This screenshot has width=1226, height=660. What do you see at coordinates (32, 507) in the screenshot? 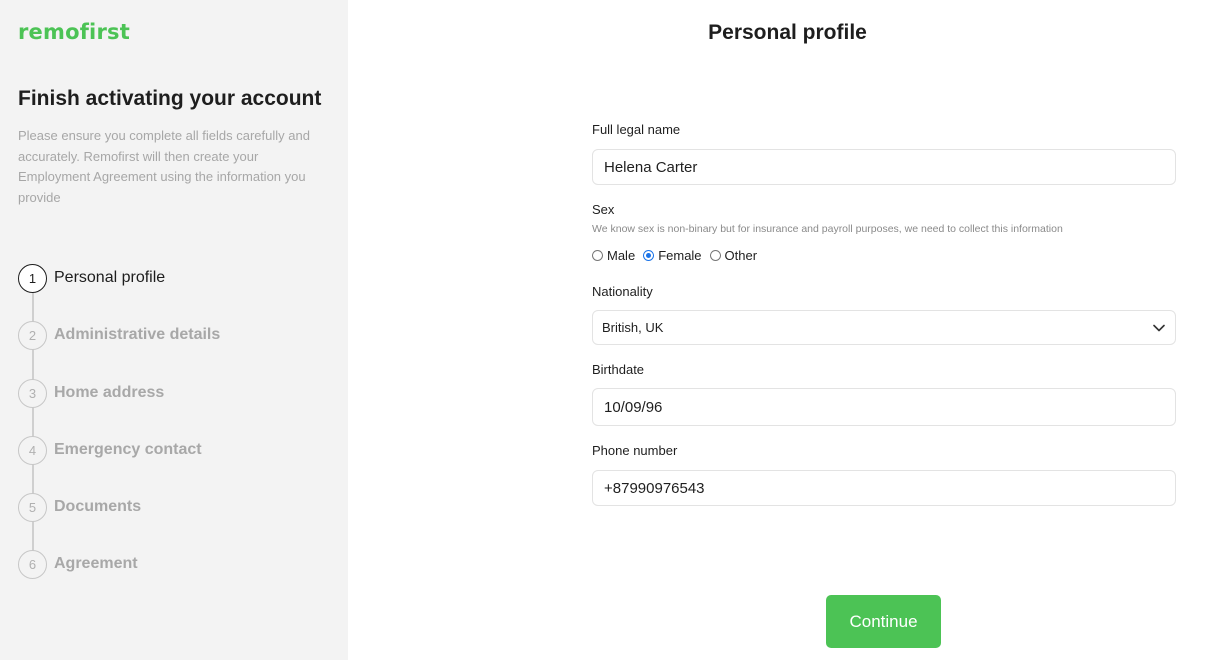
I see `step-number: 5` at bounding box center [32, 507].